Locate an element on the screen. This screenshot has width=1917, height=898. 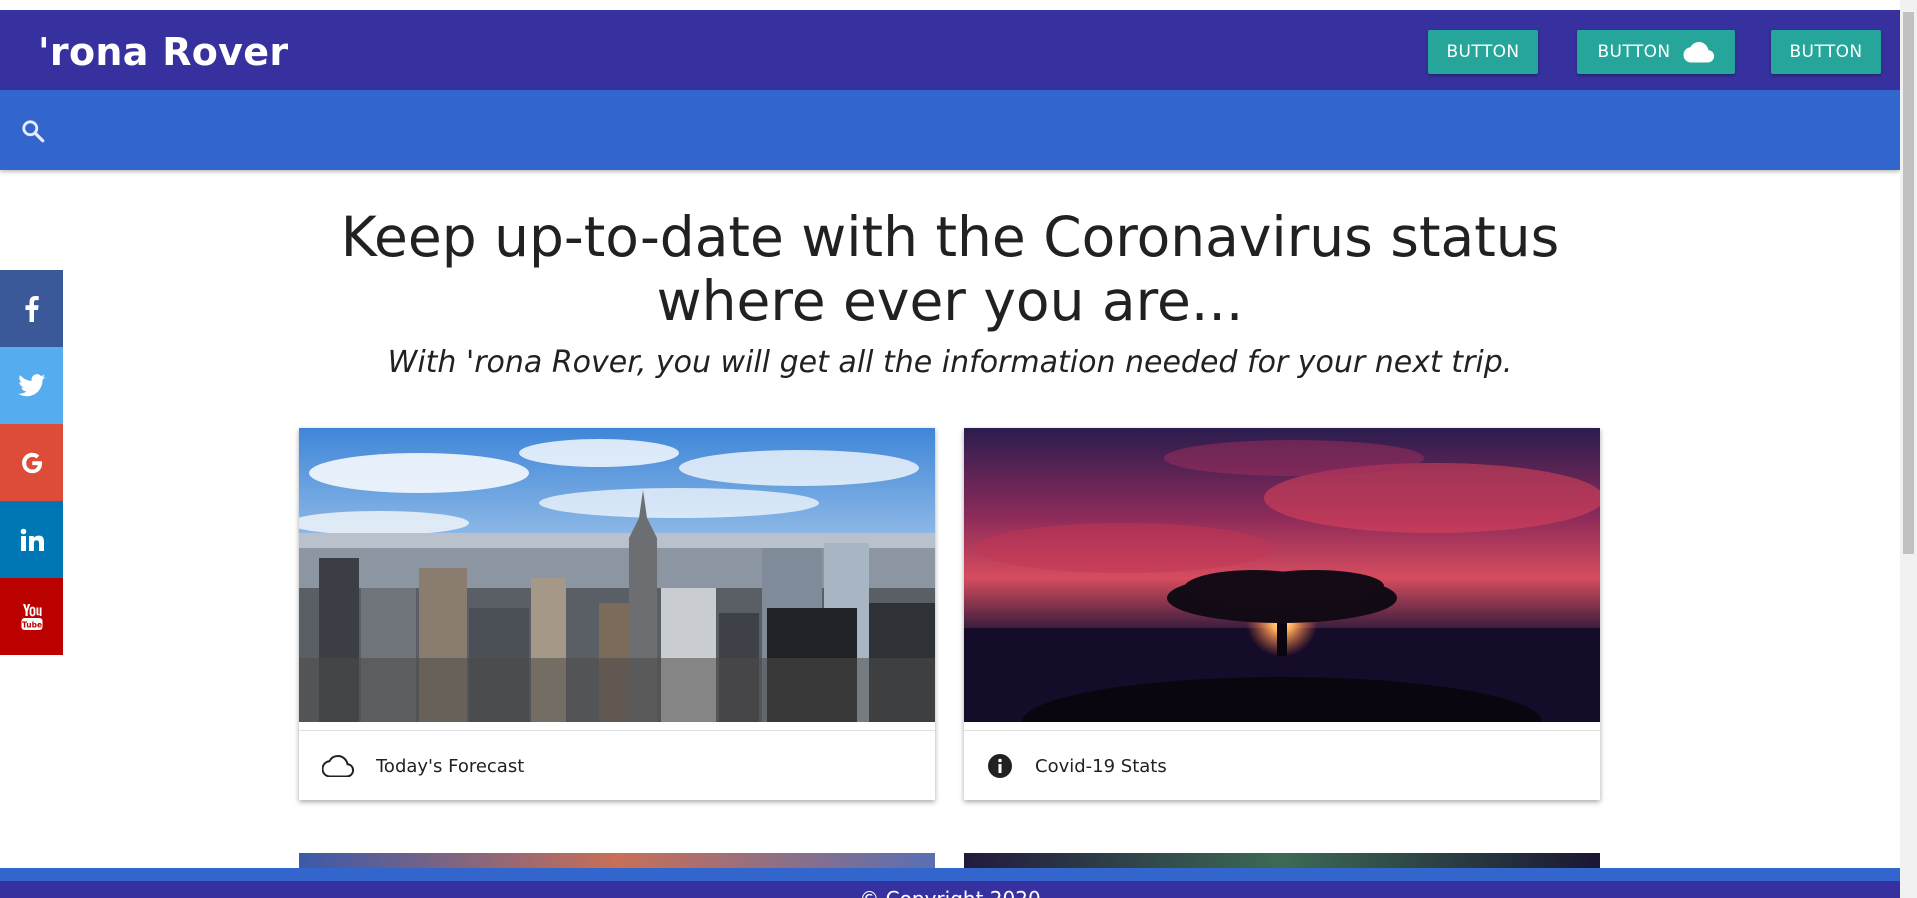
social-sidebar: Tube is located at coordinates (31, 462).